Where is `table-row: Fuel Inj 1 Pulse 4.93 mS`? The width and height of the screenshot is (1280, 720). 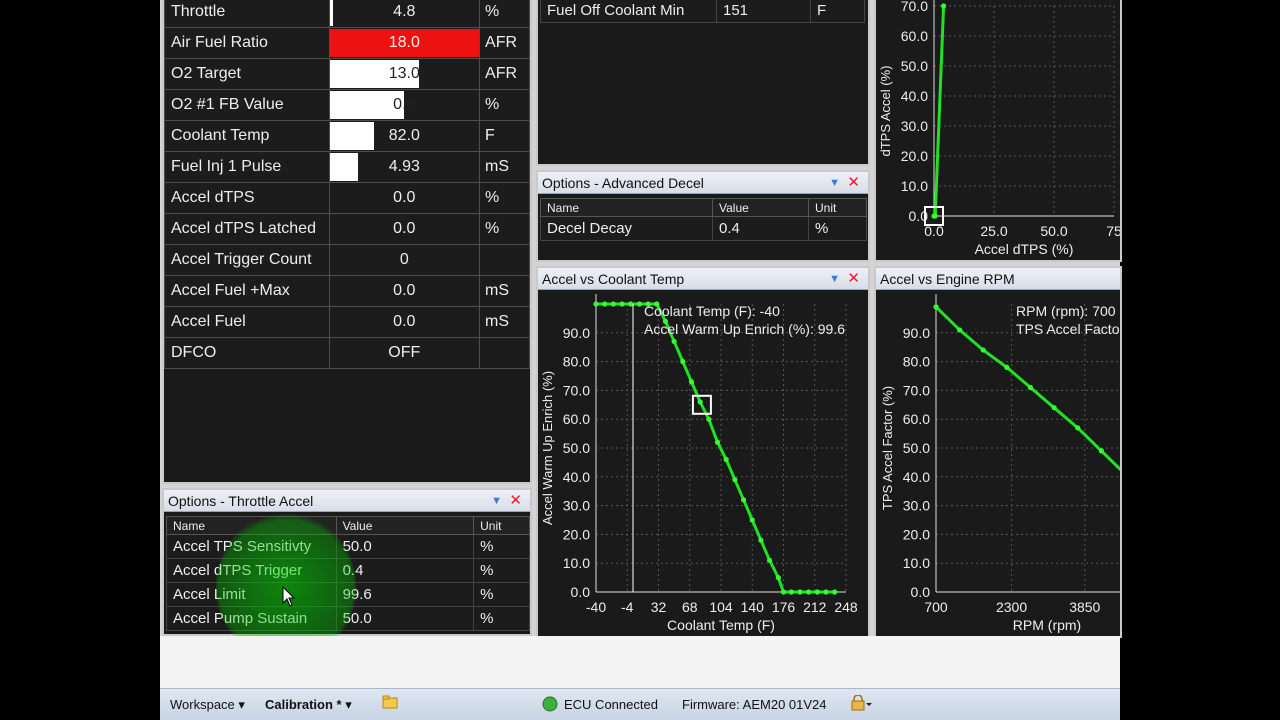
table-row: Fuel Inj 1 Pulse 4.93 mS is located at coordinates (347, 167).